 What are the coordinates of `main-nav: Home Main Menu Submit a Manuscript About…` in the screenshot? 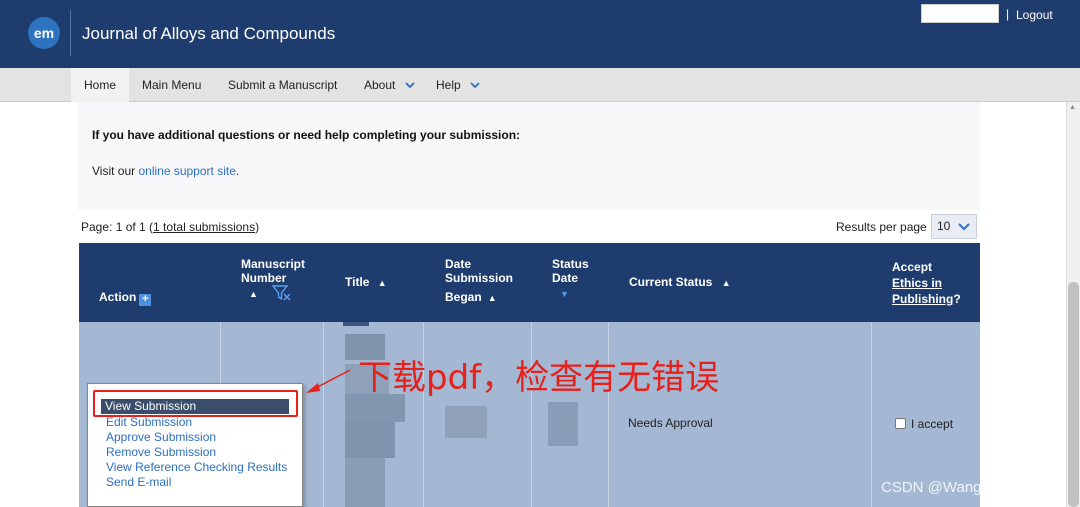 It's located at (540, 85).